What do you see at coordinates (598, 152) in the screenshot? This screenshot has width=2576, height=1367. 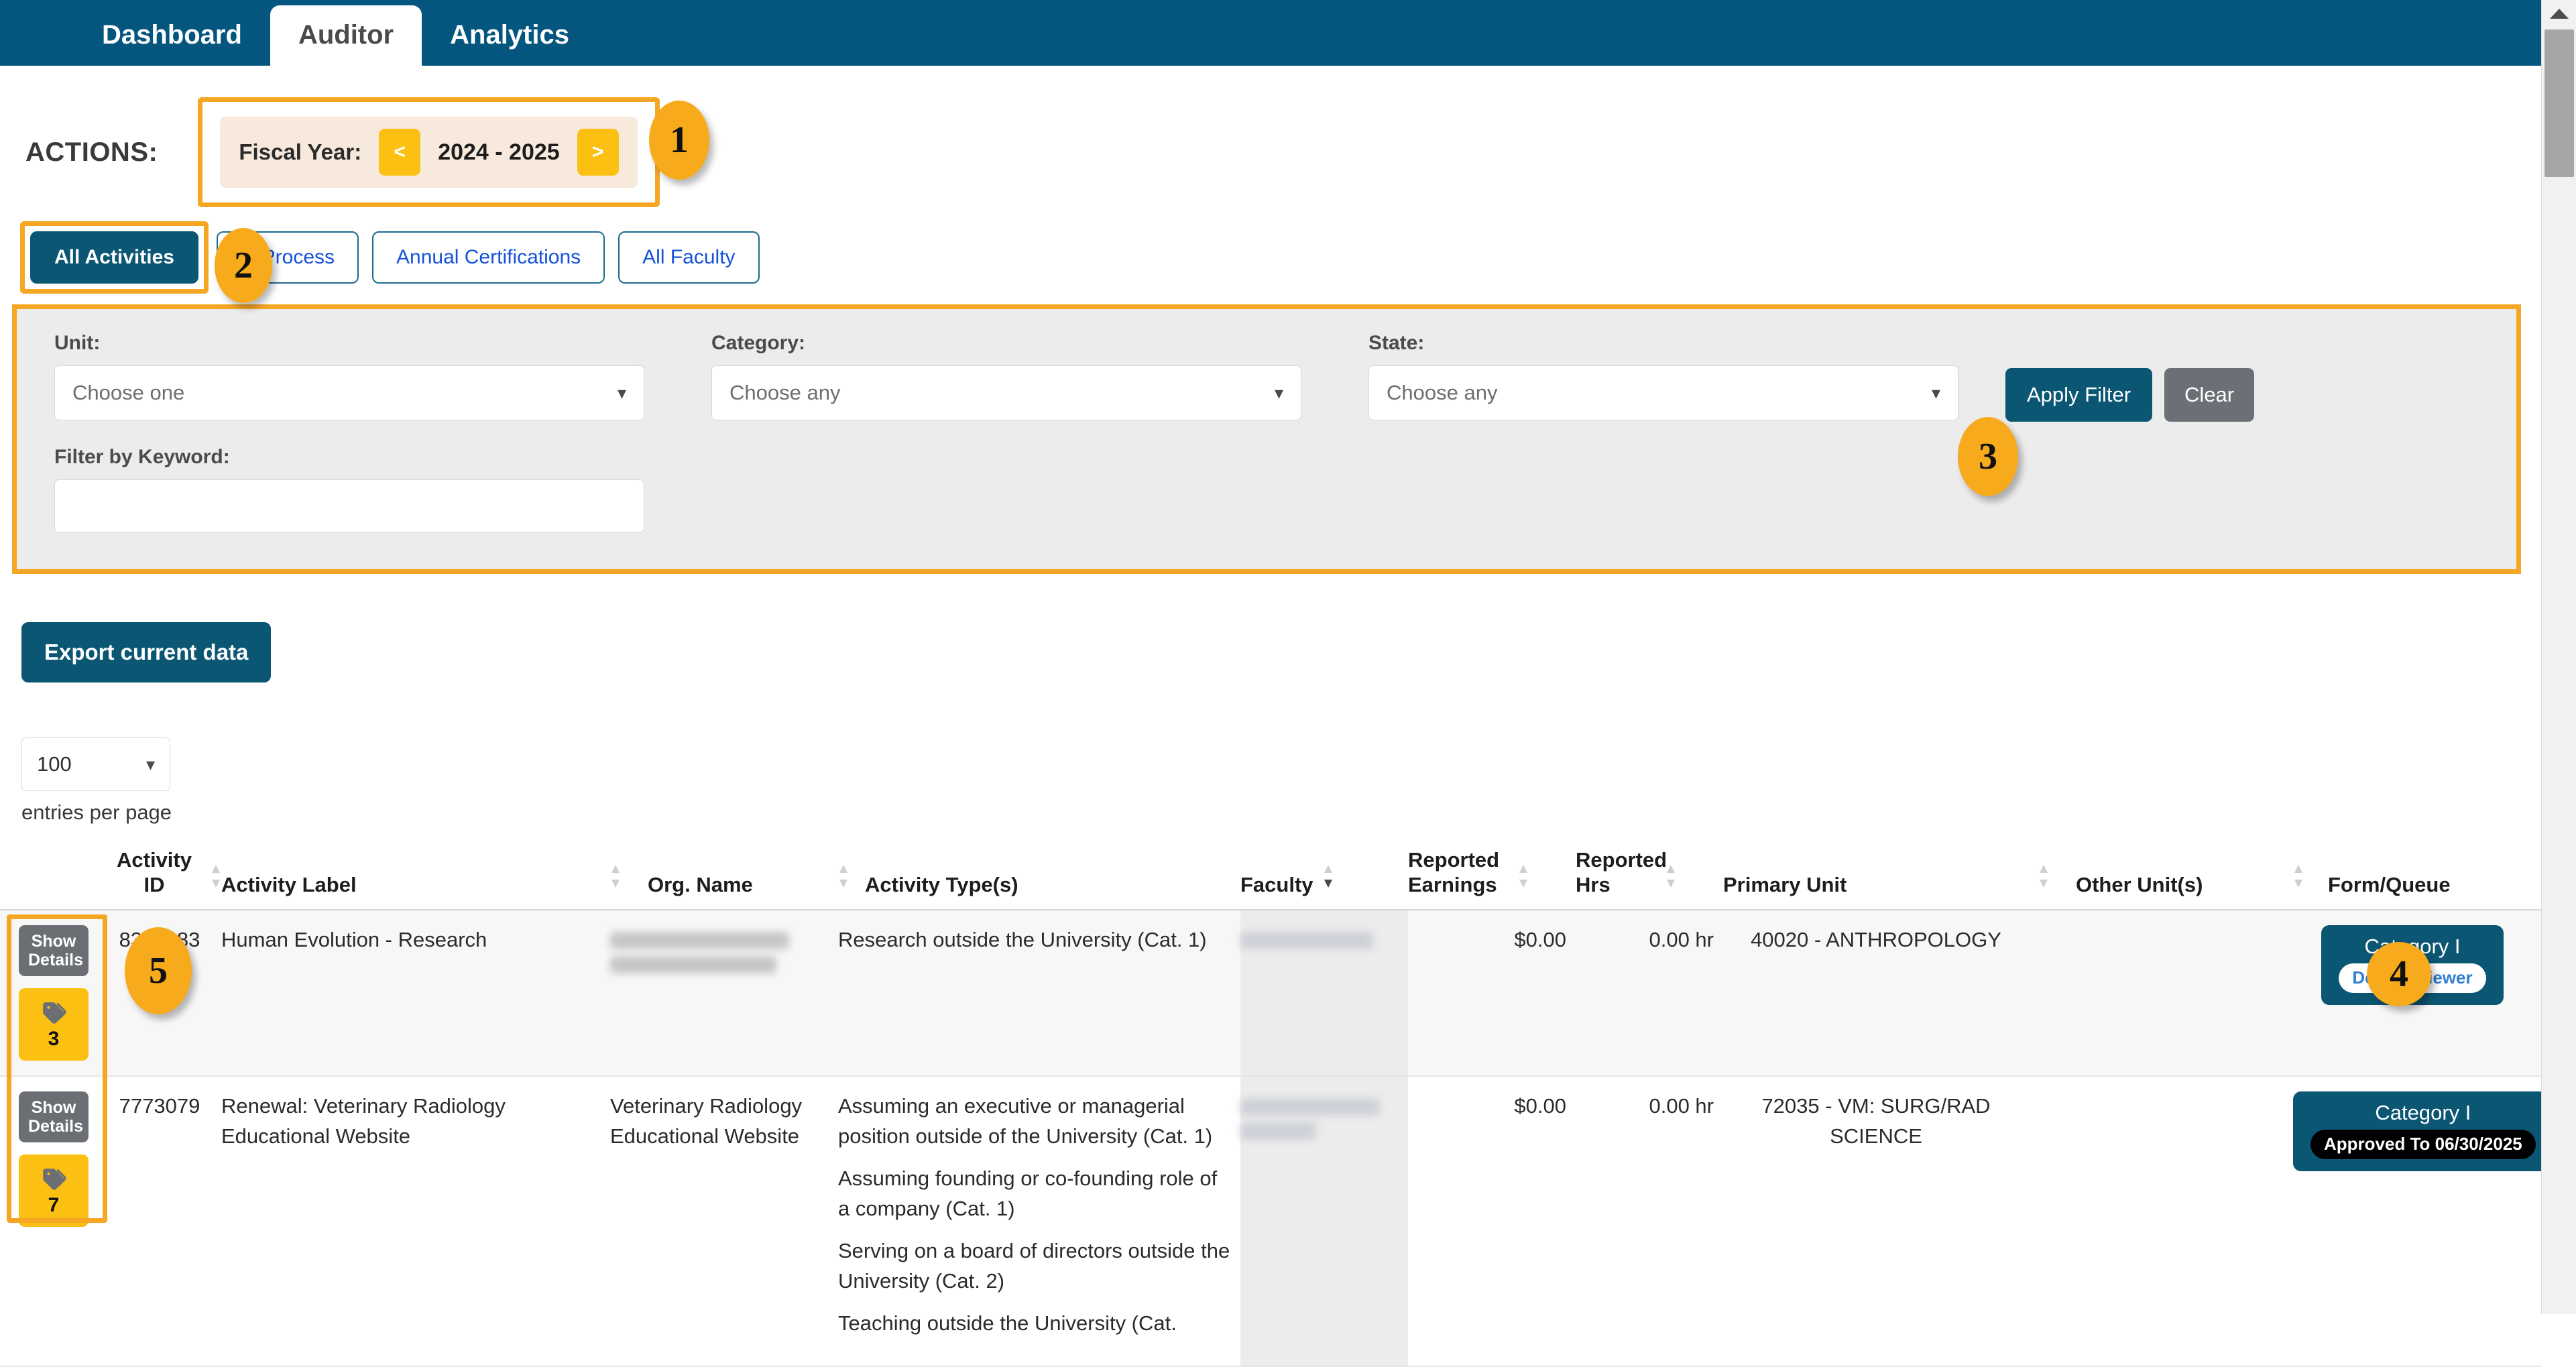 I see `fiscal-year-next-button: >` at bounding box center [598, 152].